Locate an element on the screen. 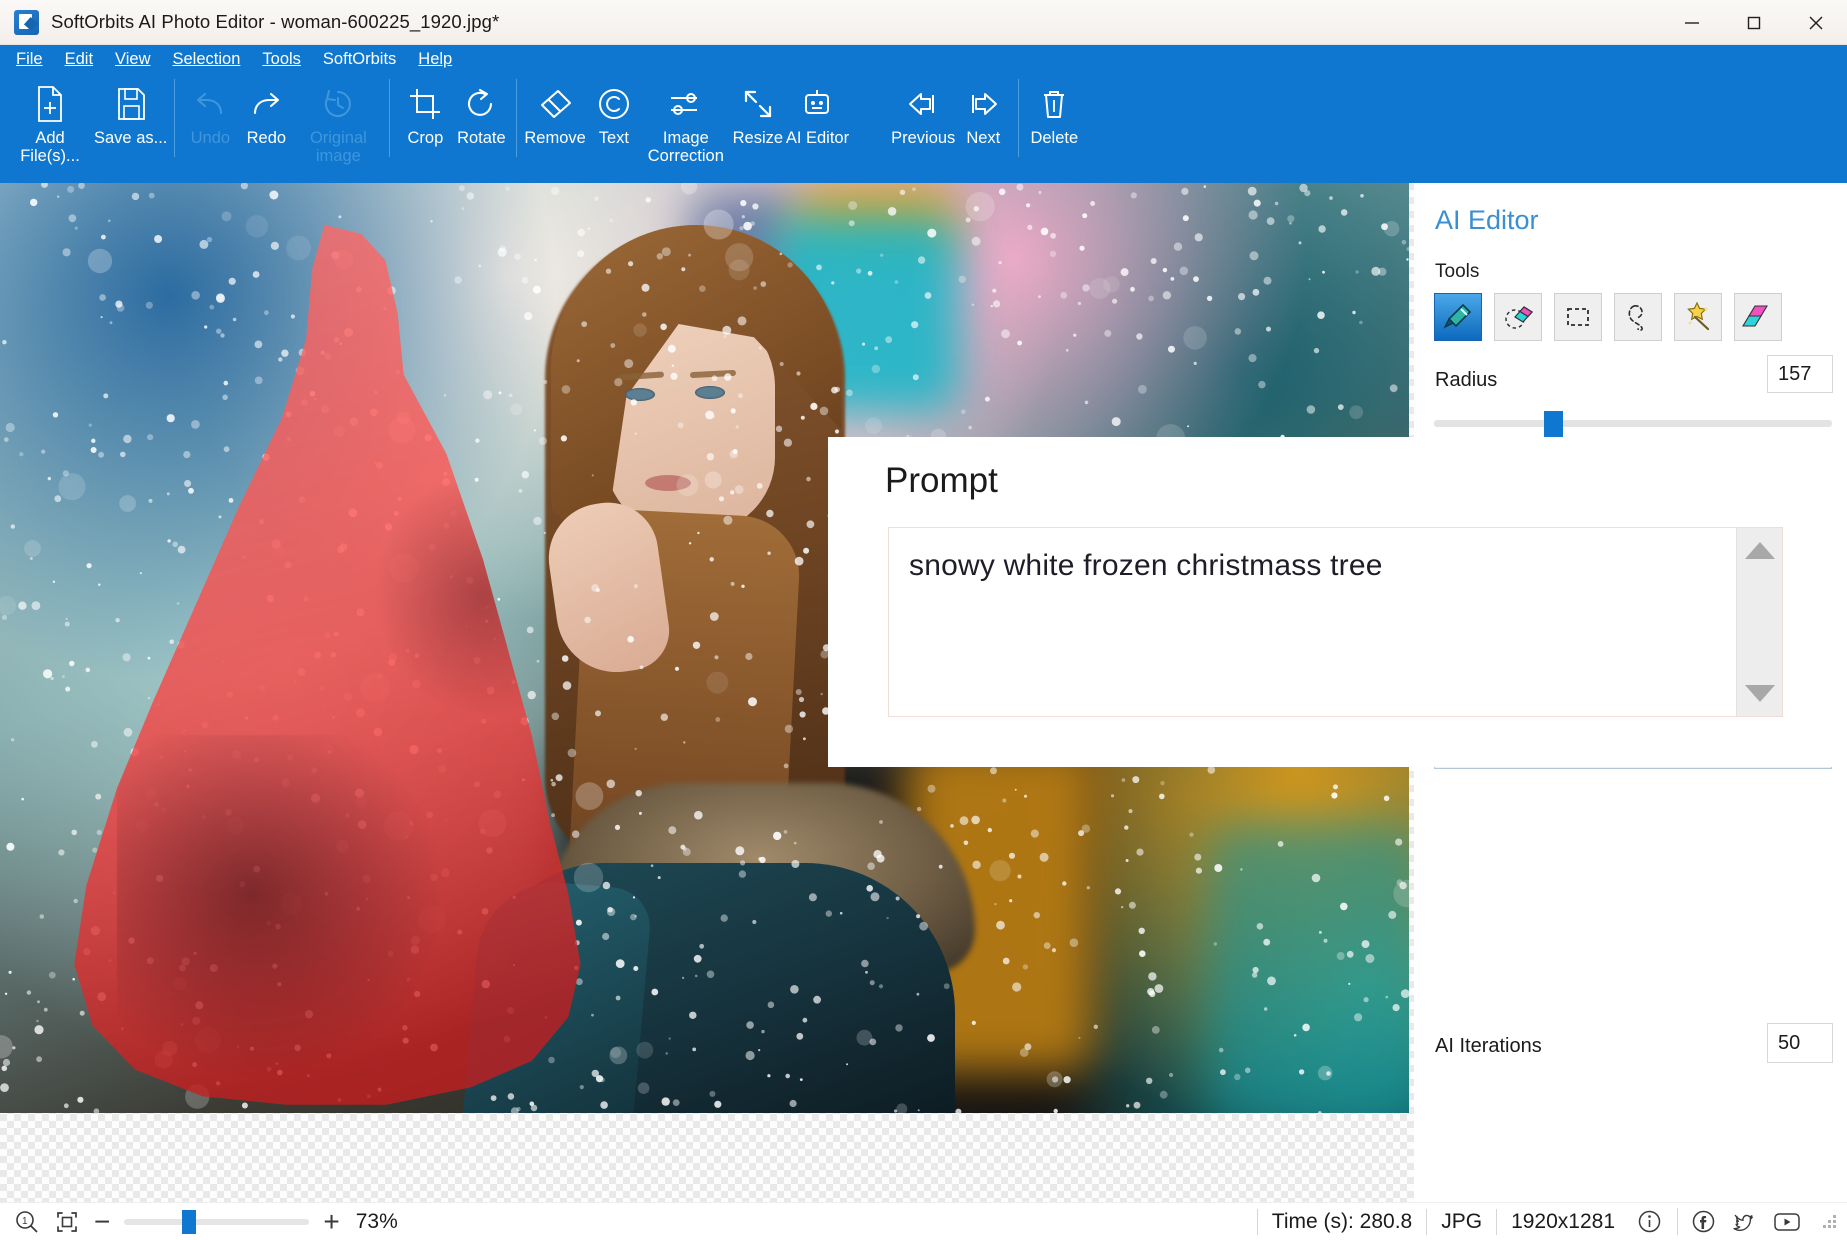 This screenshot has width=1847, height=1240. ai-iterations-field: 50 is located at coordinates (1800, 1043).